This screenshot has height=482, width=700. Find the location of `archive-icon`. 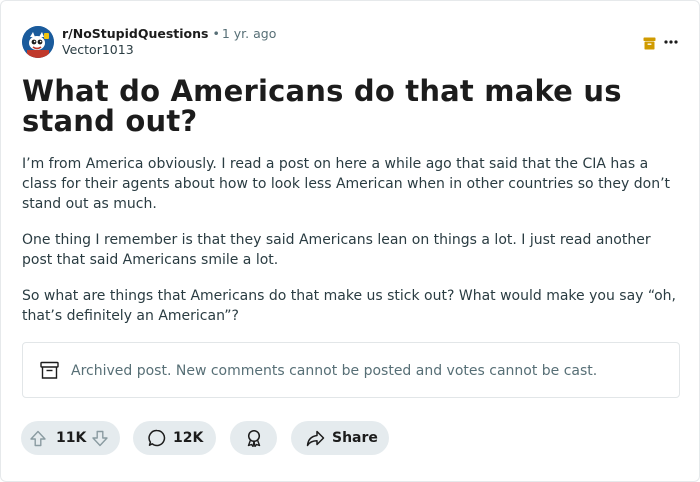

archive-icon is located at coordinates (49, 370).